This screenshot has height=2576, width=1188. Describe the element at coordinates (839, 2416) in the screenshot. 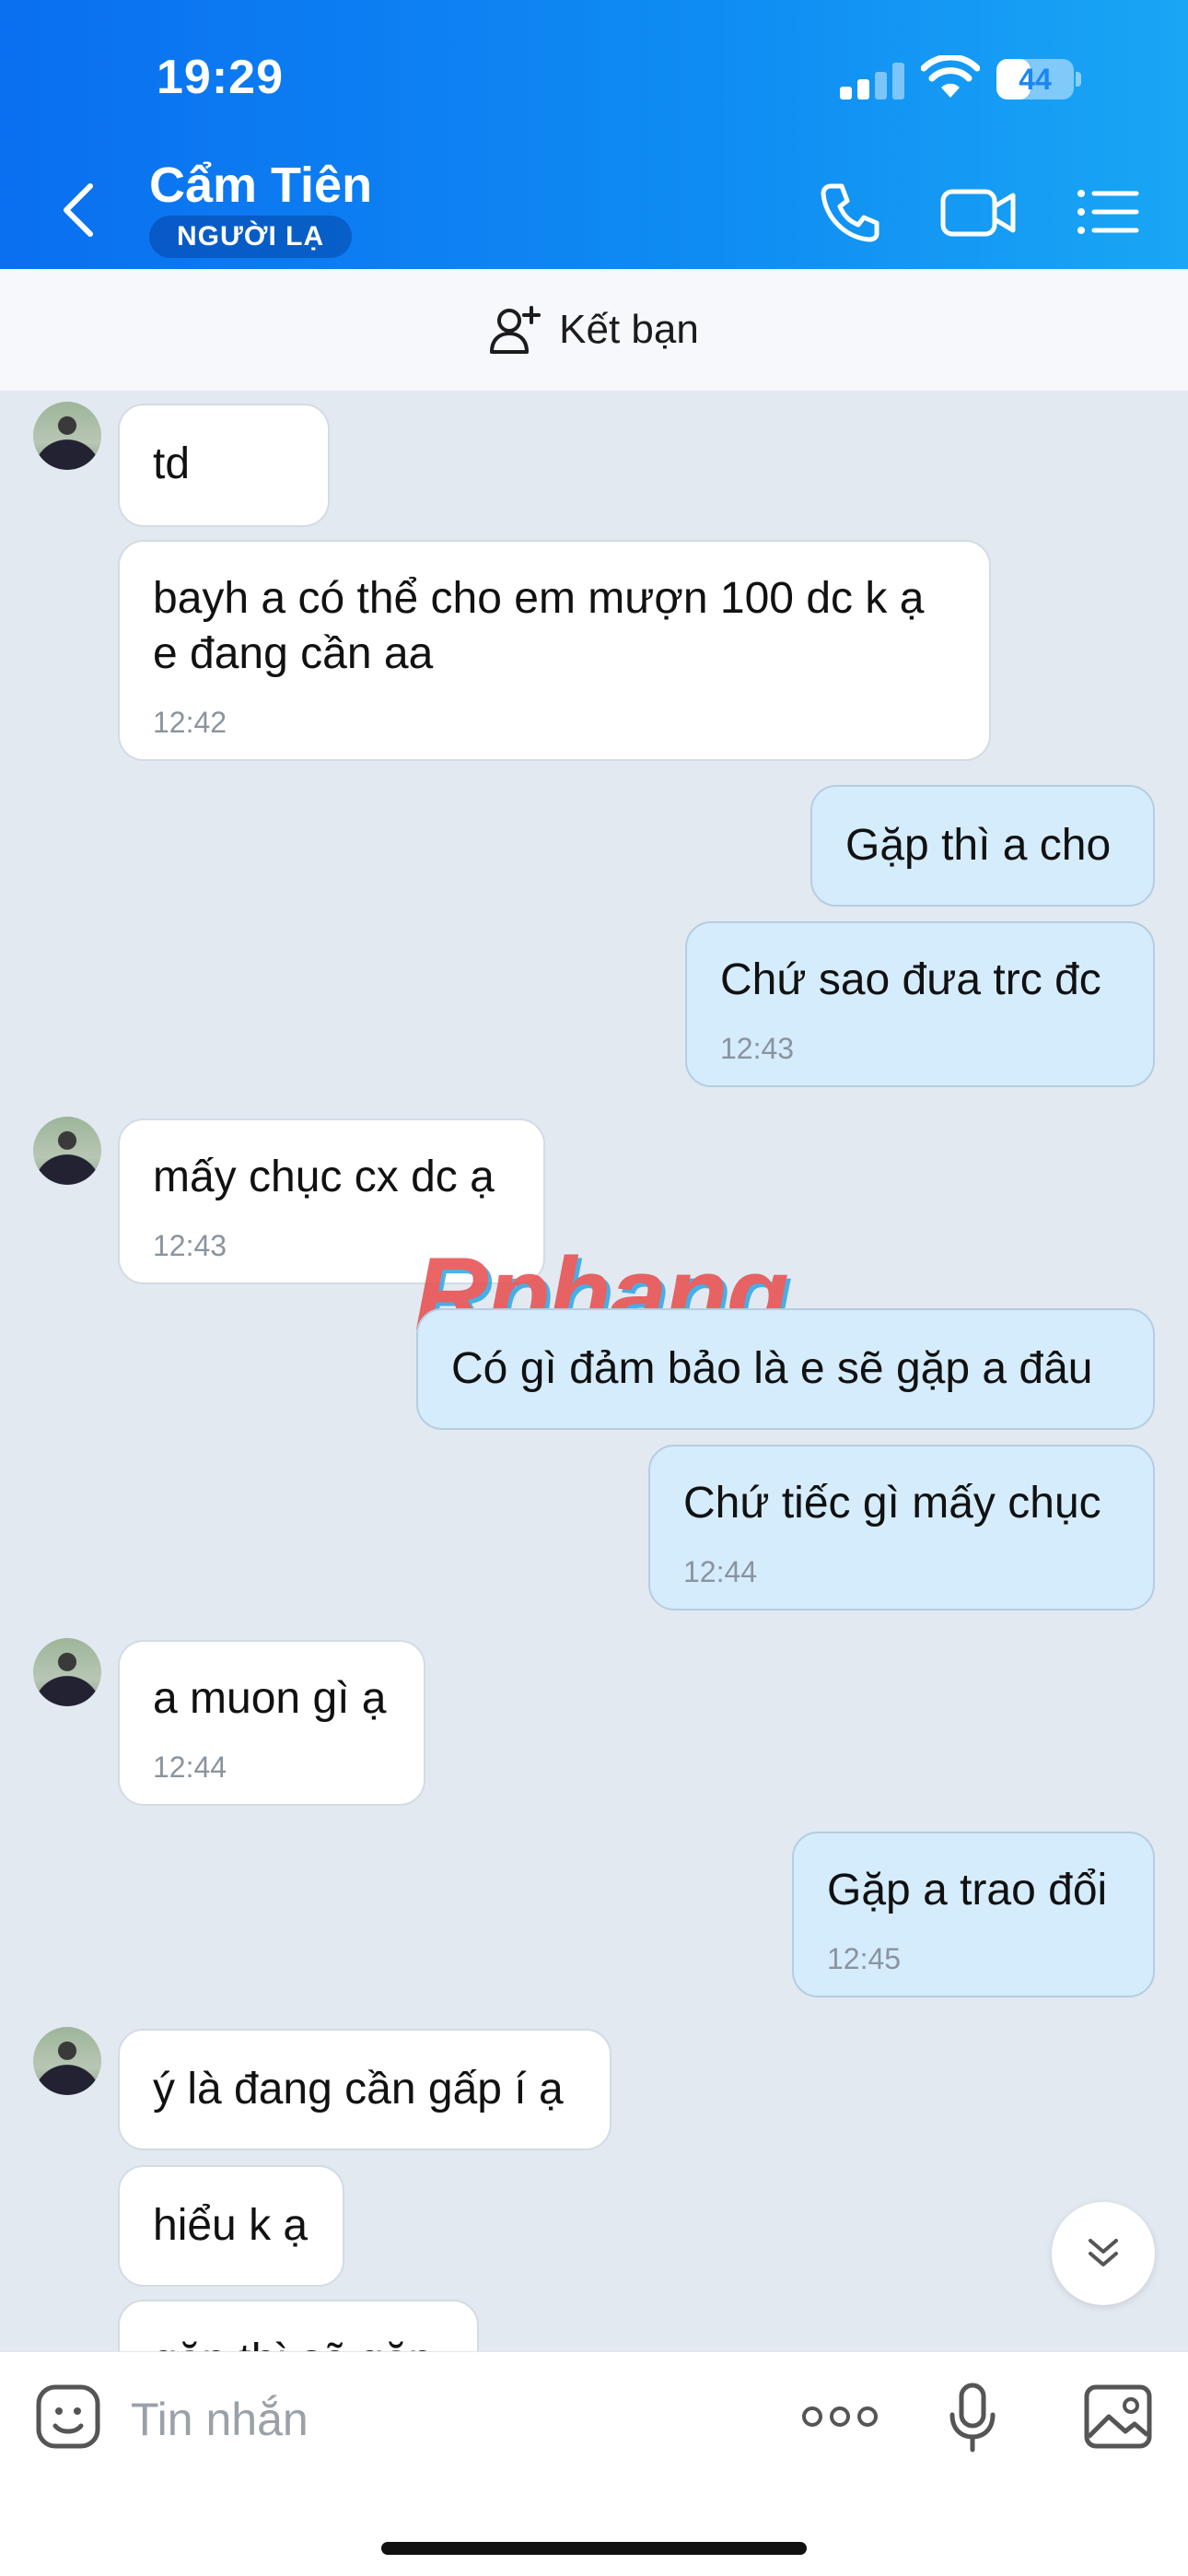

I see `more-icon` at that location.